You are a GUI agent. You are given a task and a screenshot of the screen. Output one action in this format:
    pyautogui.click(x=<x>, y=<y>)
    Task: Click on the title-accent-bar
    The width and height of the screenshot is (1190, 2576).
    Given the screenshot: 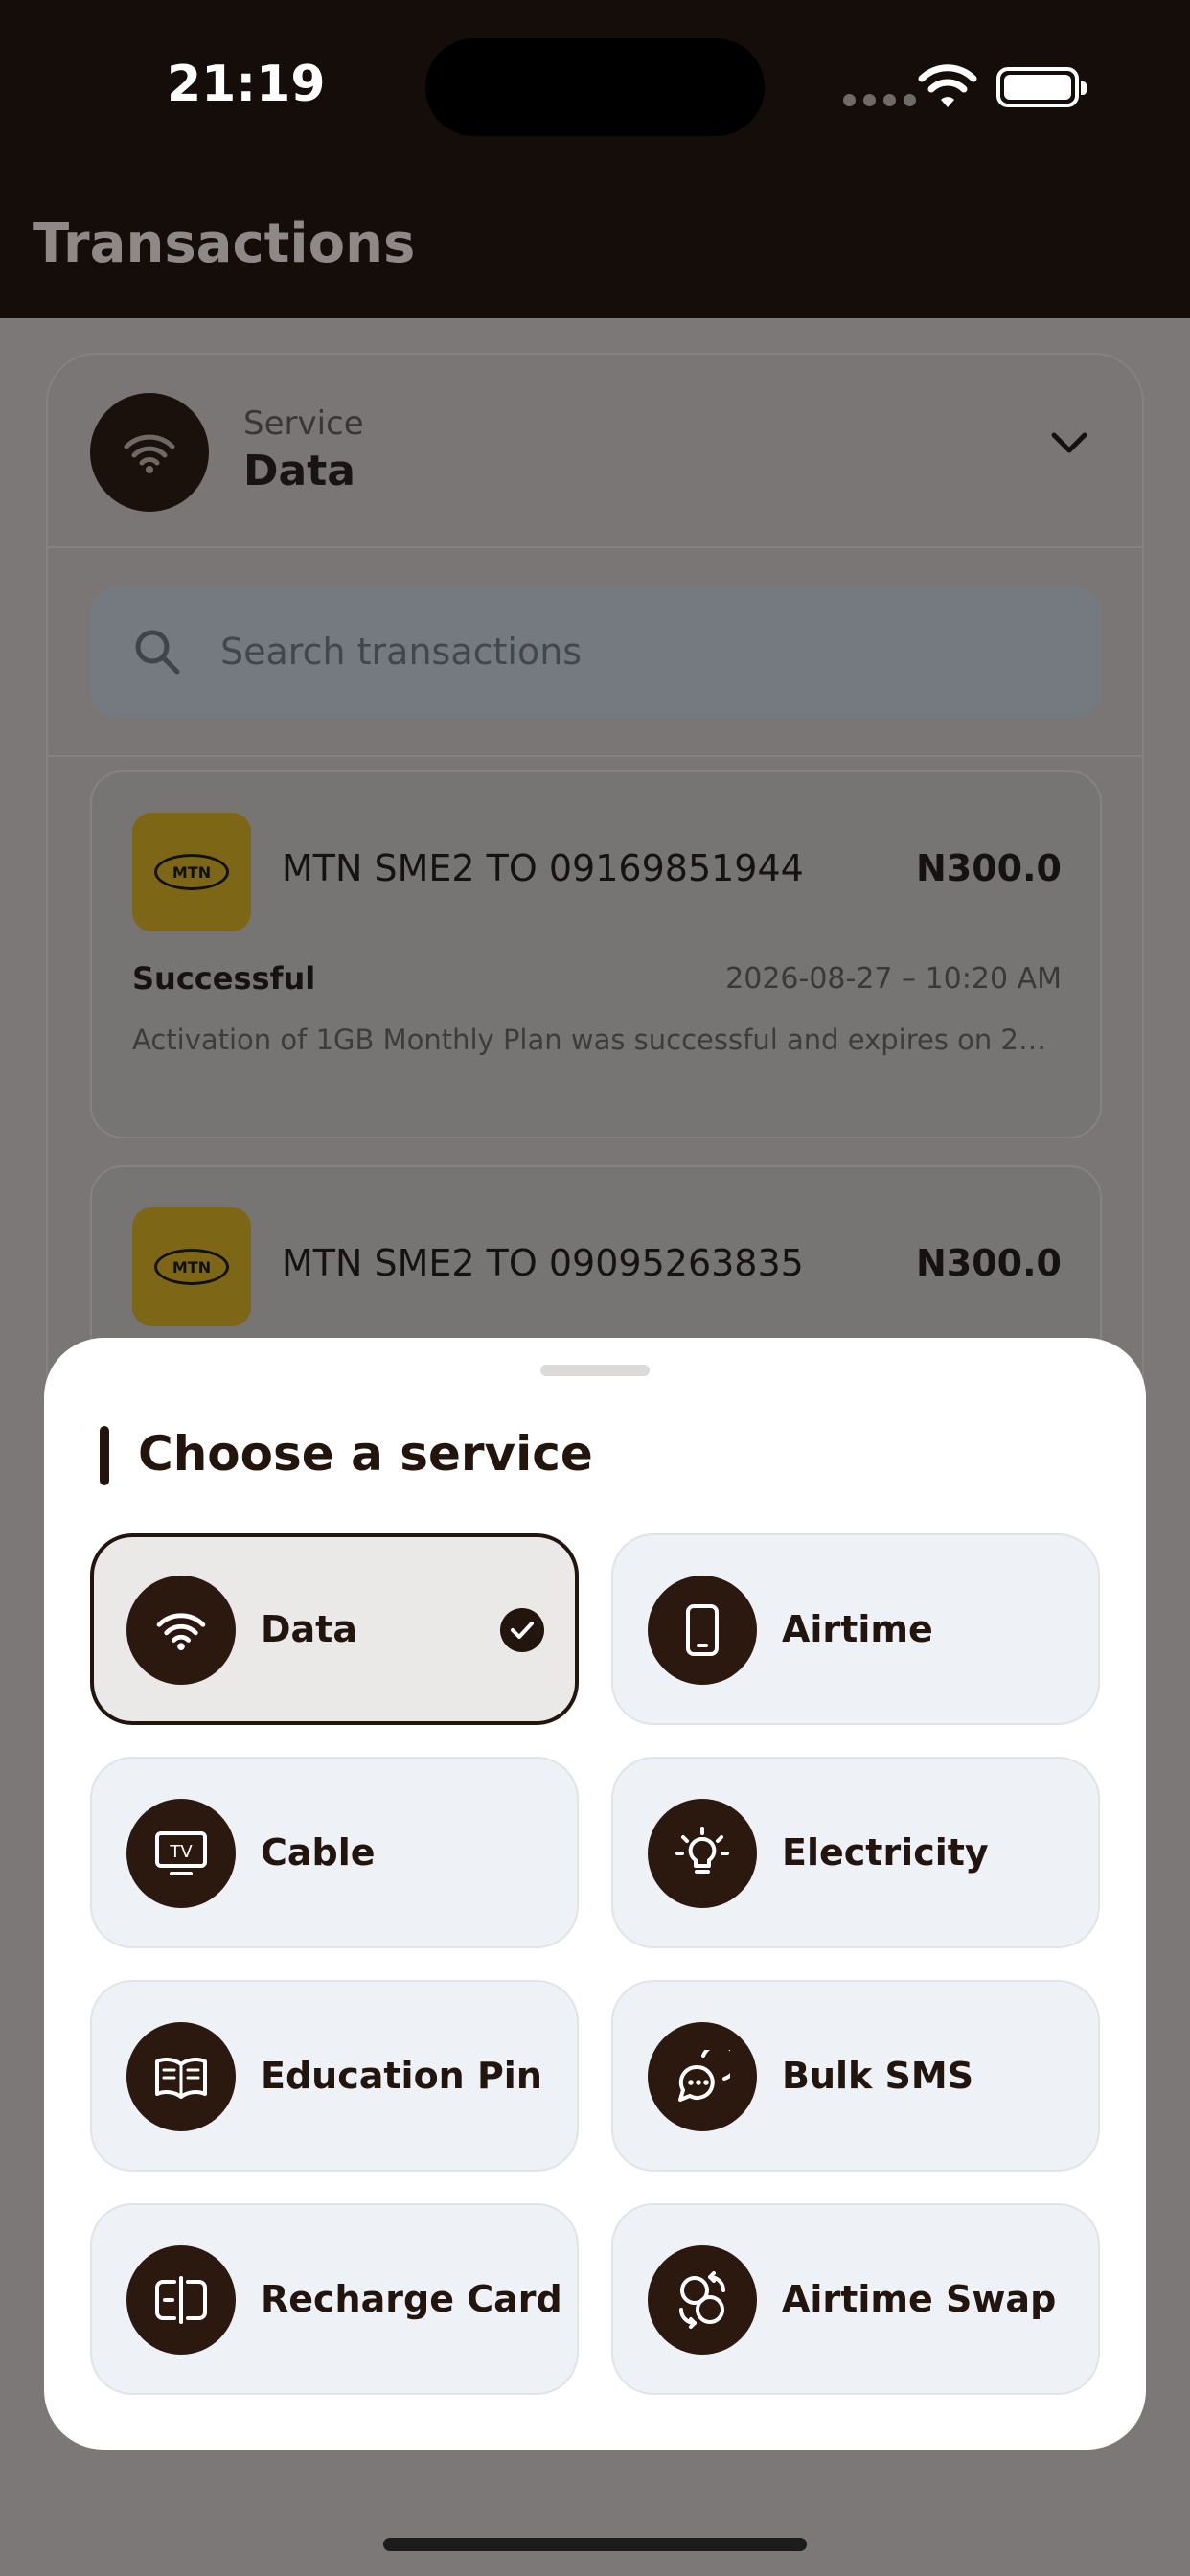 What is the action you would take?
    pyautogui.click(x=105, y=1456)
    